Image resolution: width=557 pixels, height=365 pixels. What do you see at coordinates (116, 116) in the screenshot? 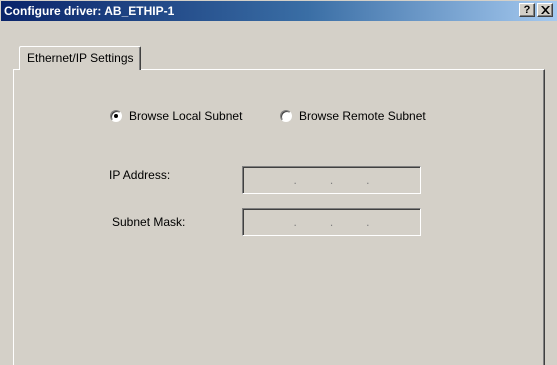
I see `radio-checked-icon` at bounding box center [116, 116].